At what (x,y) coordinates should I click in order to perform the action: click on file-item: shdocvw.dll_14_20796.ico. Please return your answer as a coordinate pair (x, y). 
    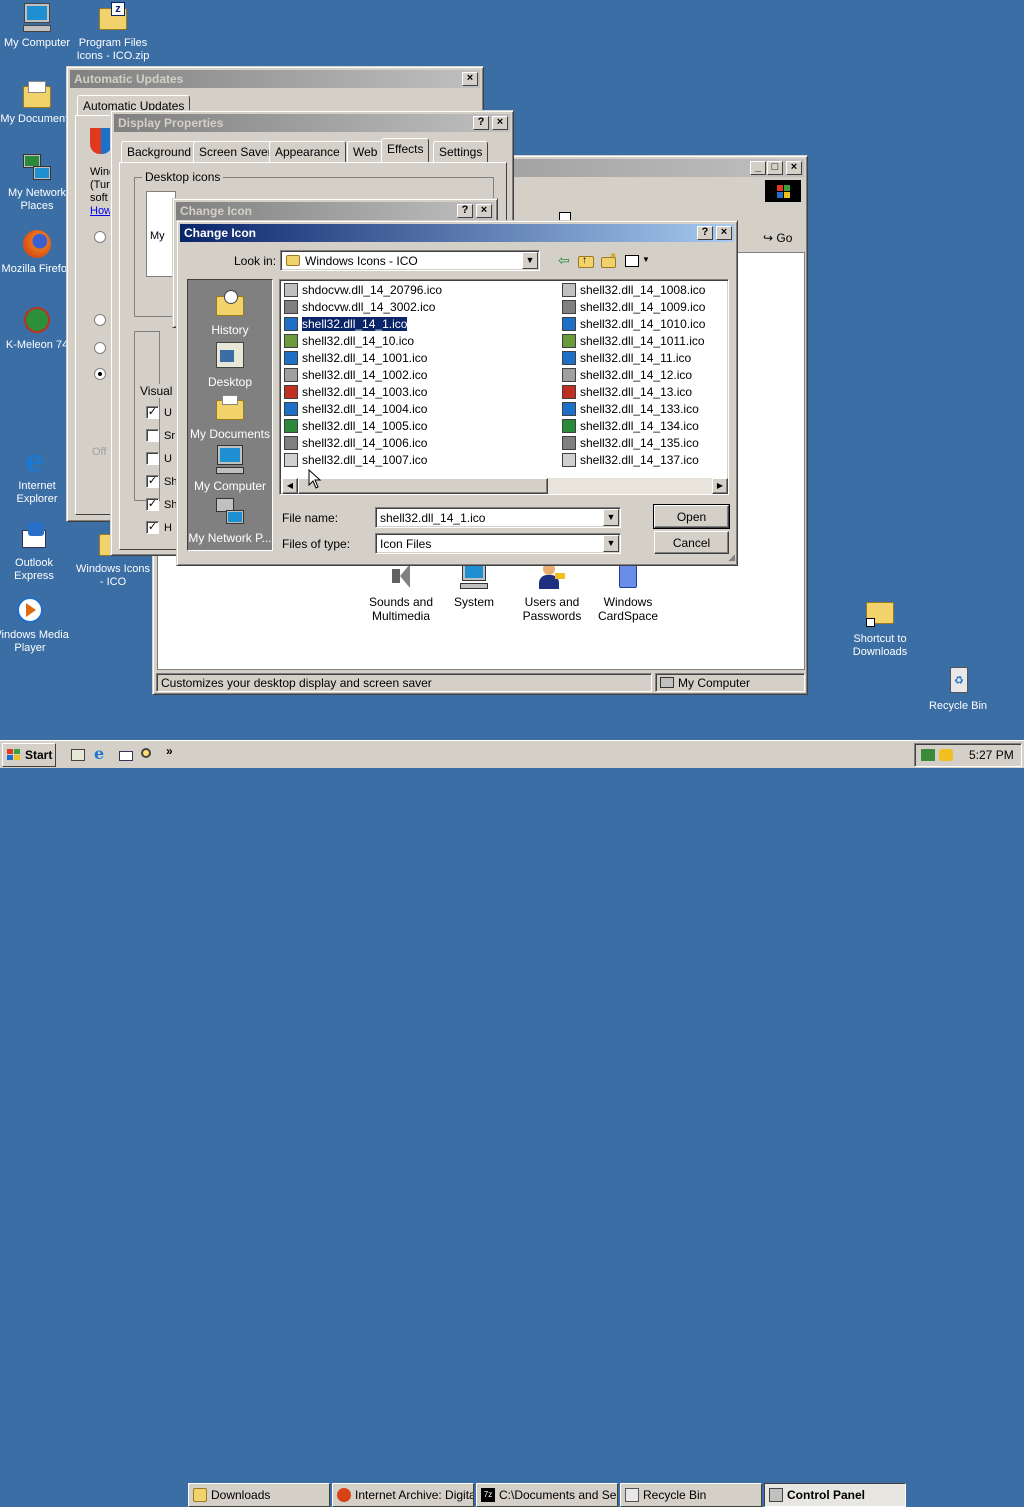
    Looking at the image, I should click on (363, 290).